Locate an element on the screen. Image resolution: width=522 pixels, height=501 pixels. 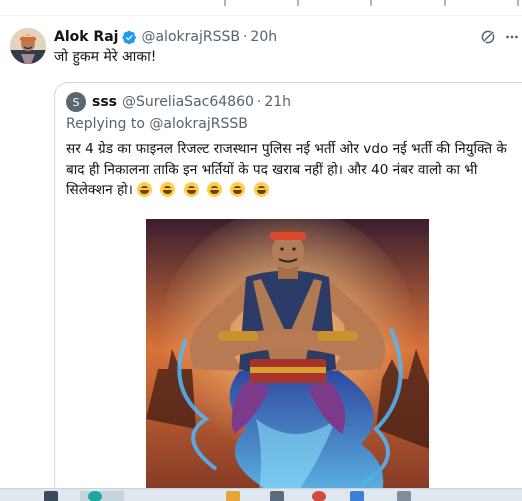
emoji-row is located at coordinates (201, 193).